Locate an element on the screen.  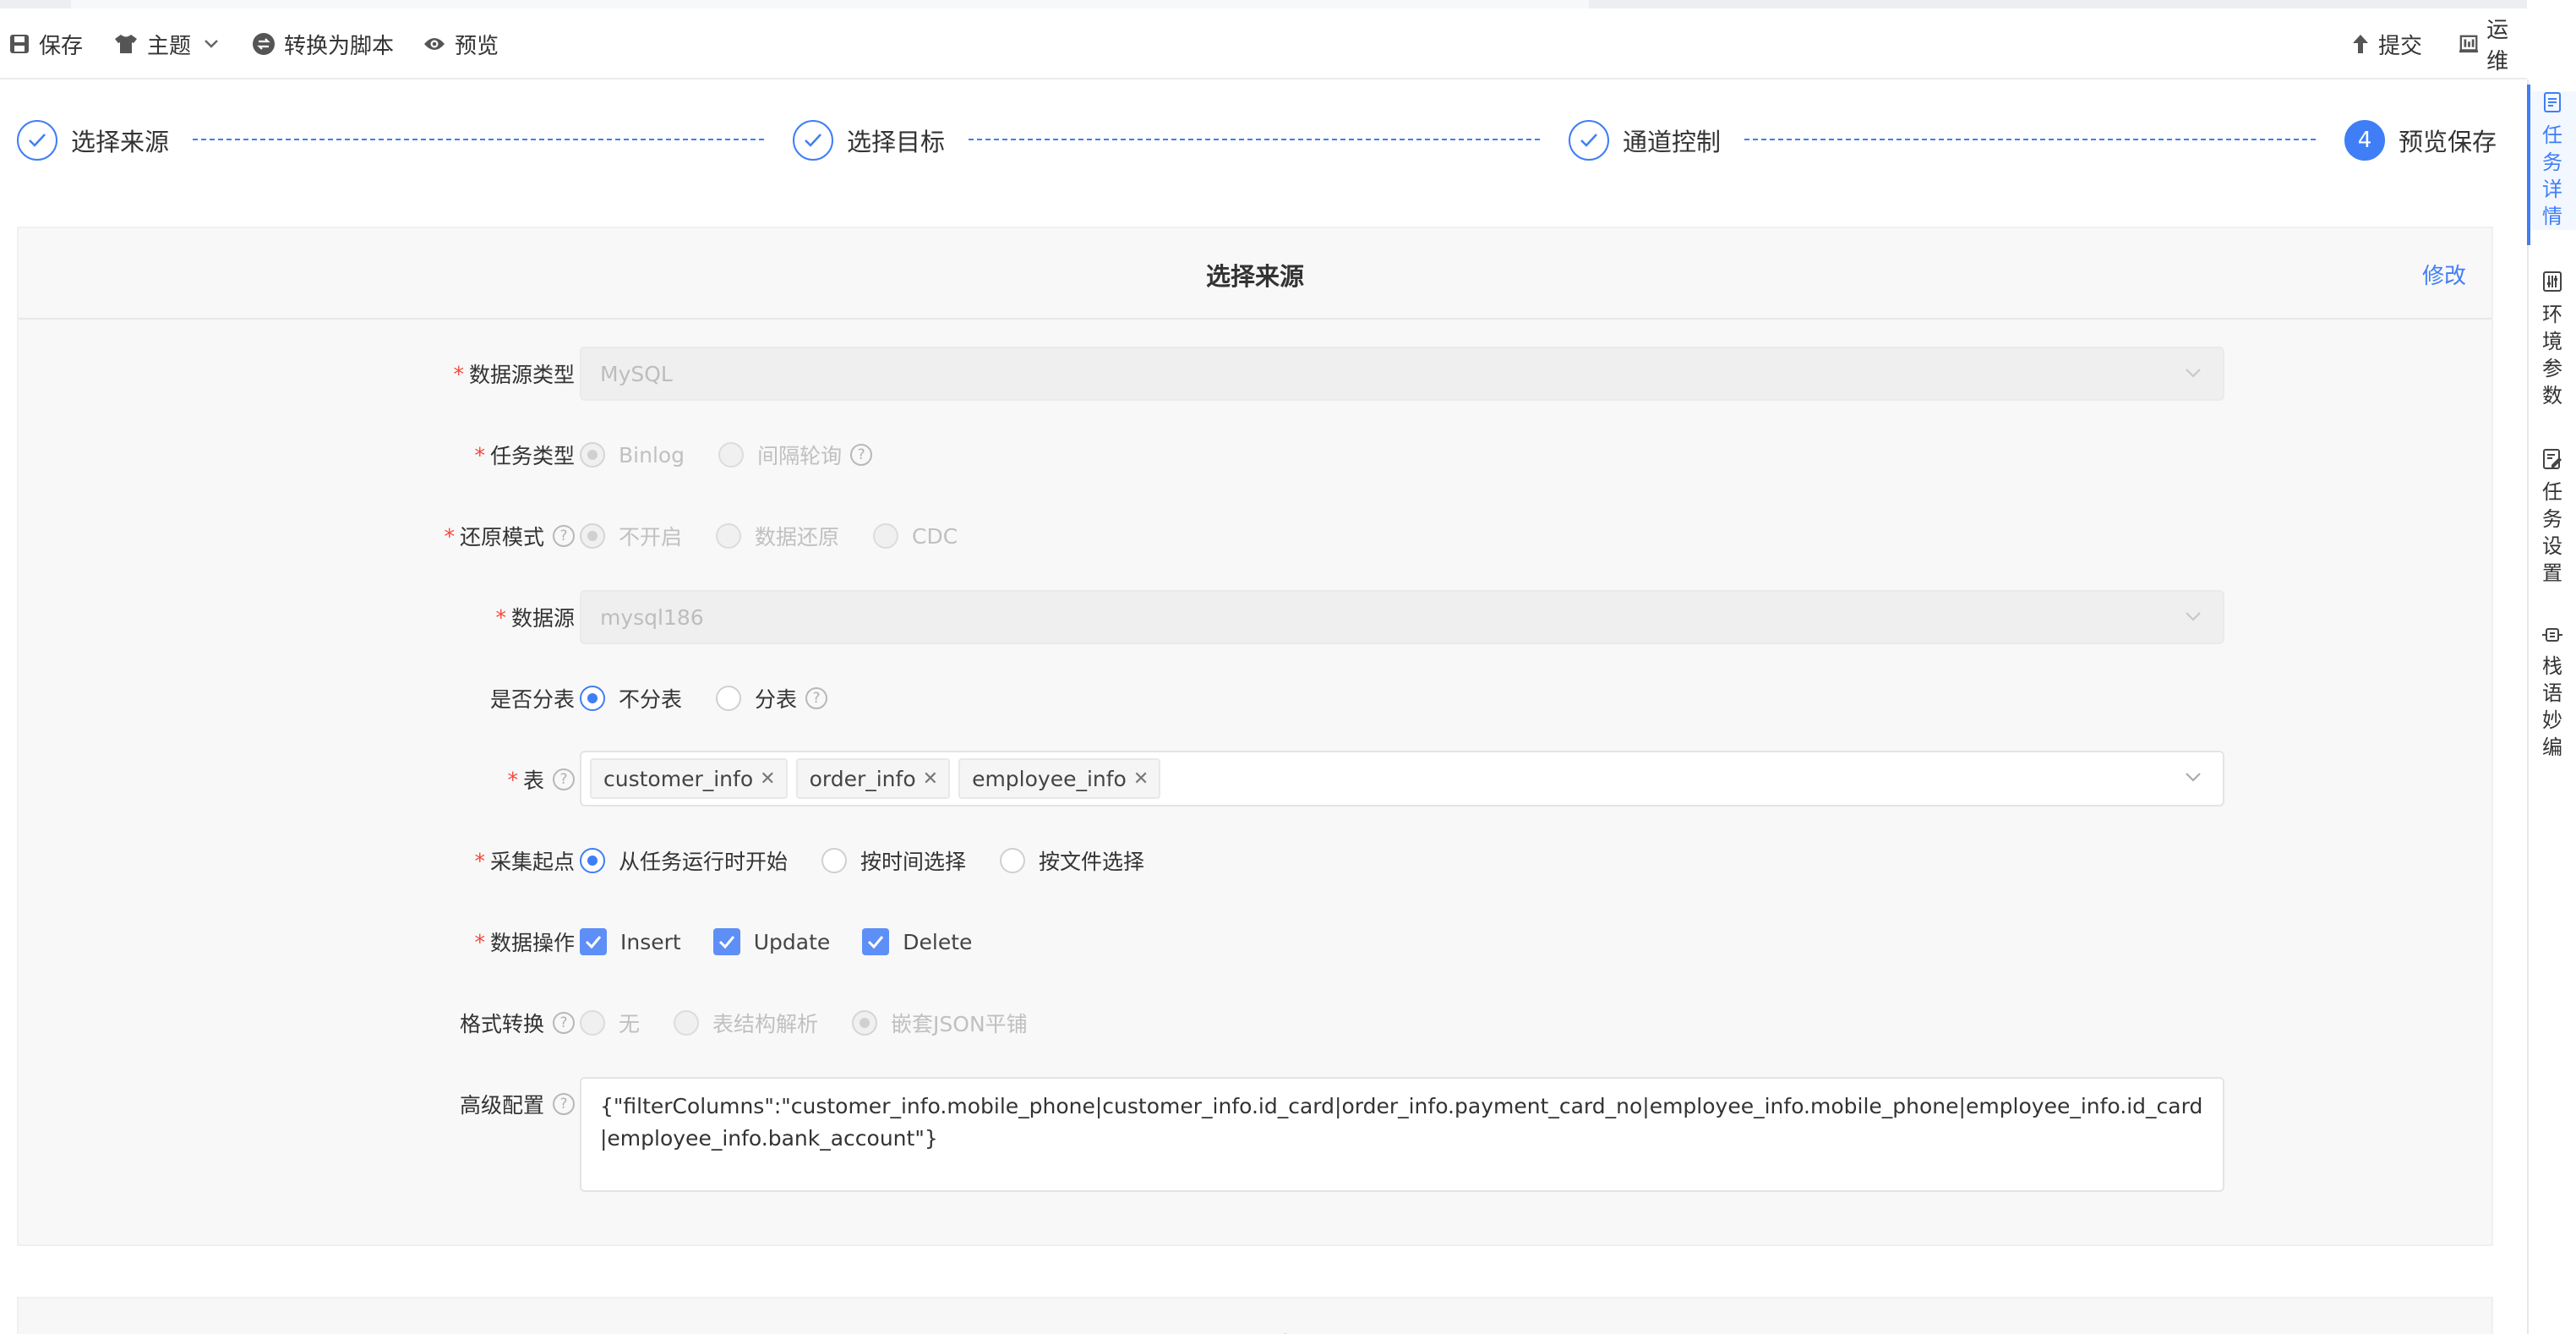
convert-label: 转换为脚本 is located at coordinates (339, 46).